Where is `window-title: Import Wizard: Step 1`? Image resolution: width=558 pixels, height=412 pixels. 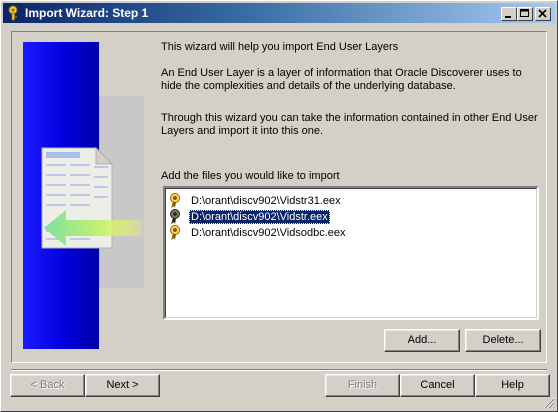 window-title: Import Wizard: Step 1 is located at coordinates (87, 13).